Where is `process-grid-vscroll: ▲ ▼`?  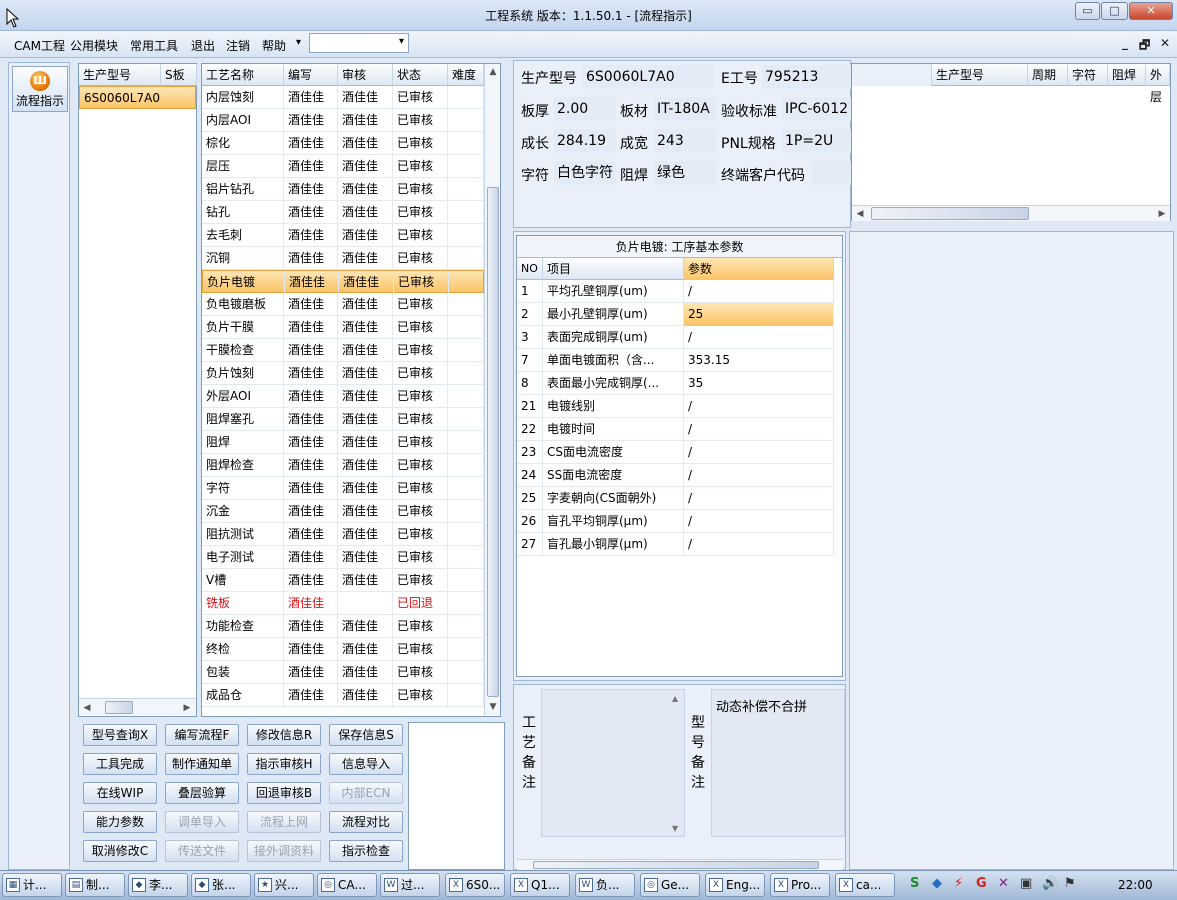 process-grid-vscroll: ▲ ▼ is located at coordinates (492, 390).